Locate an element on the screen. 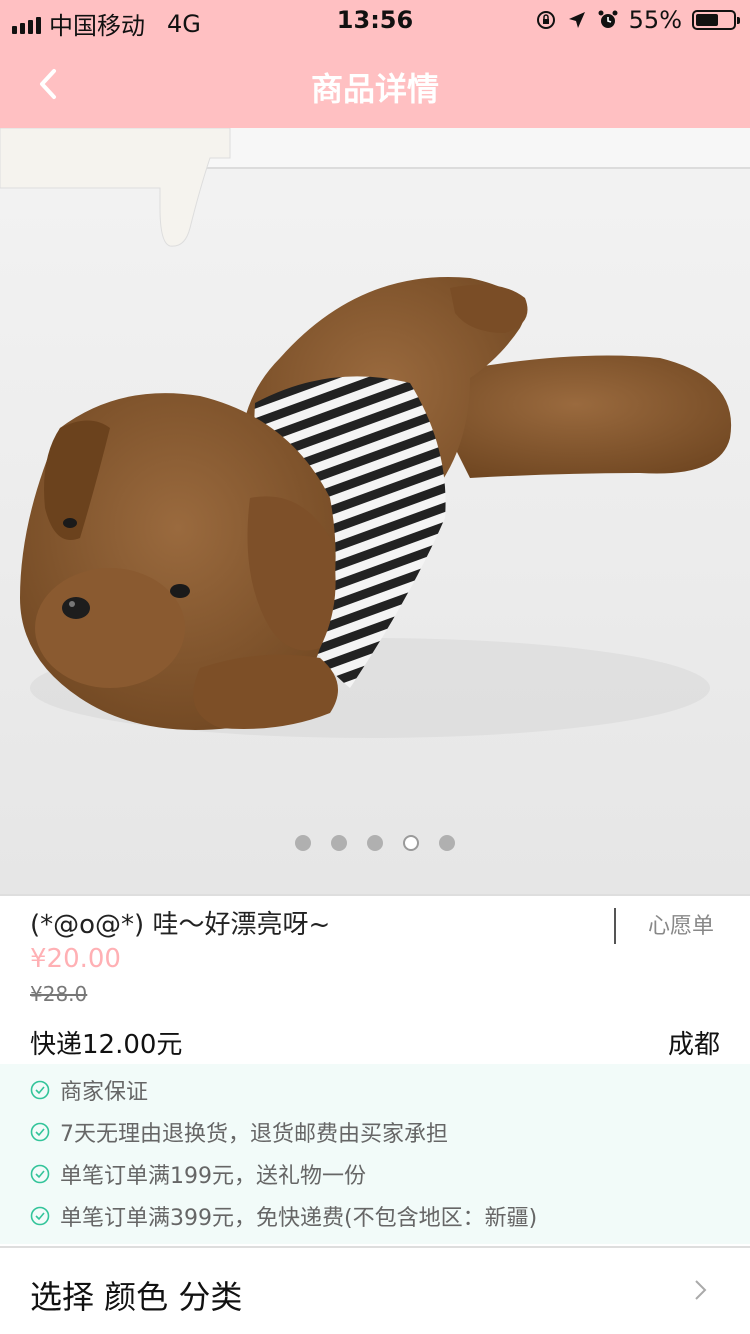 This screenshot has height=1334, width=750. ship-from-location: 成都 is located at coordinates (693, 1045).